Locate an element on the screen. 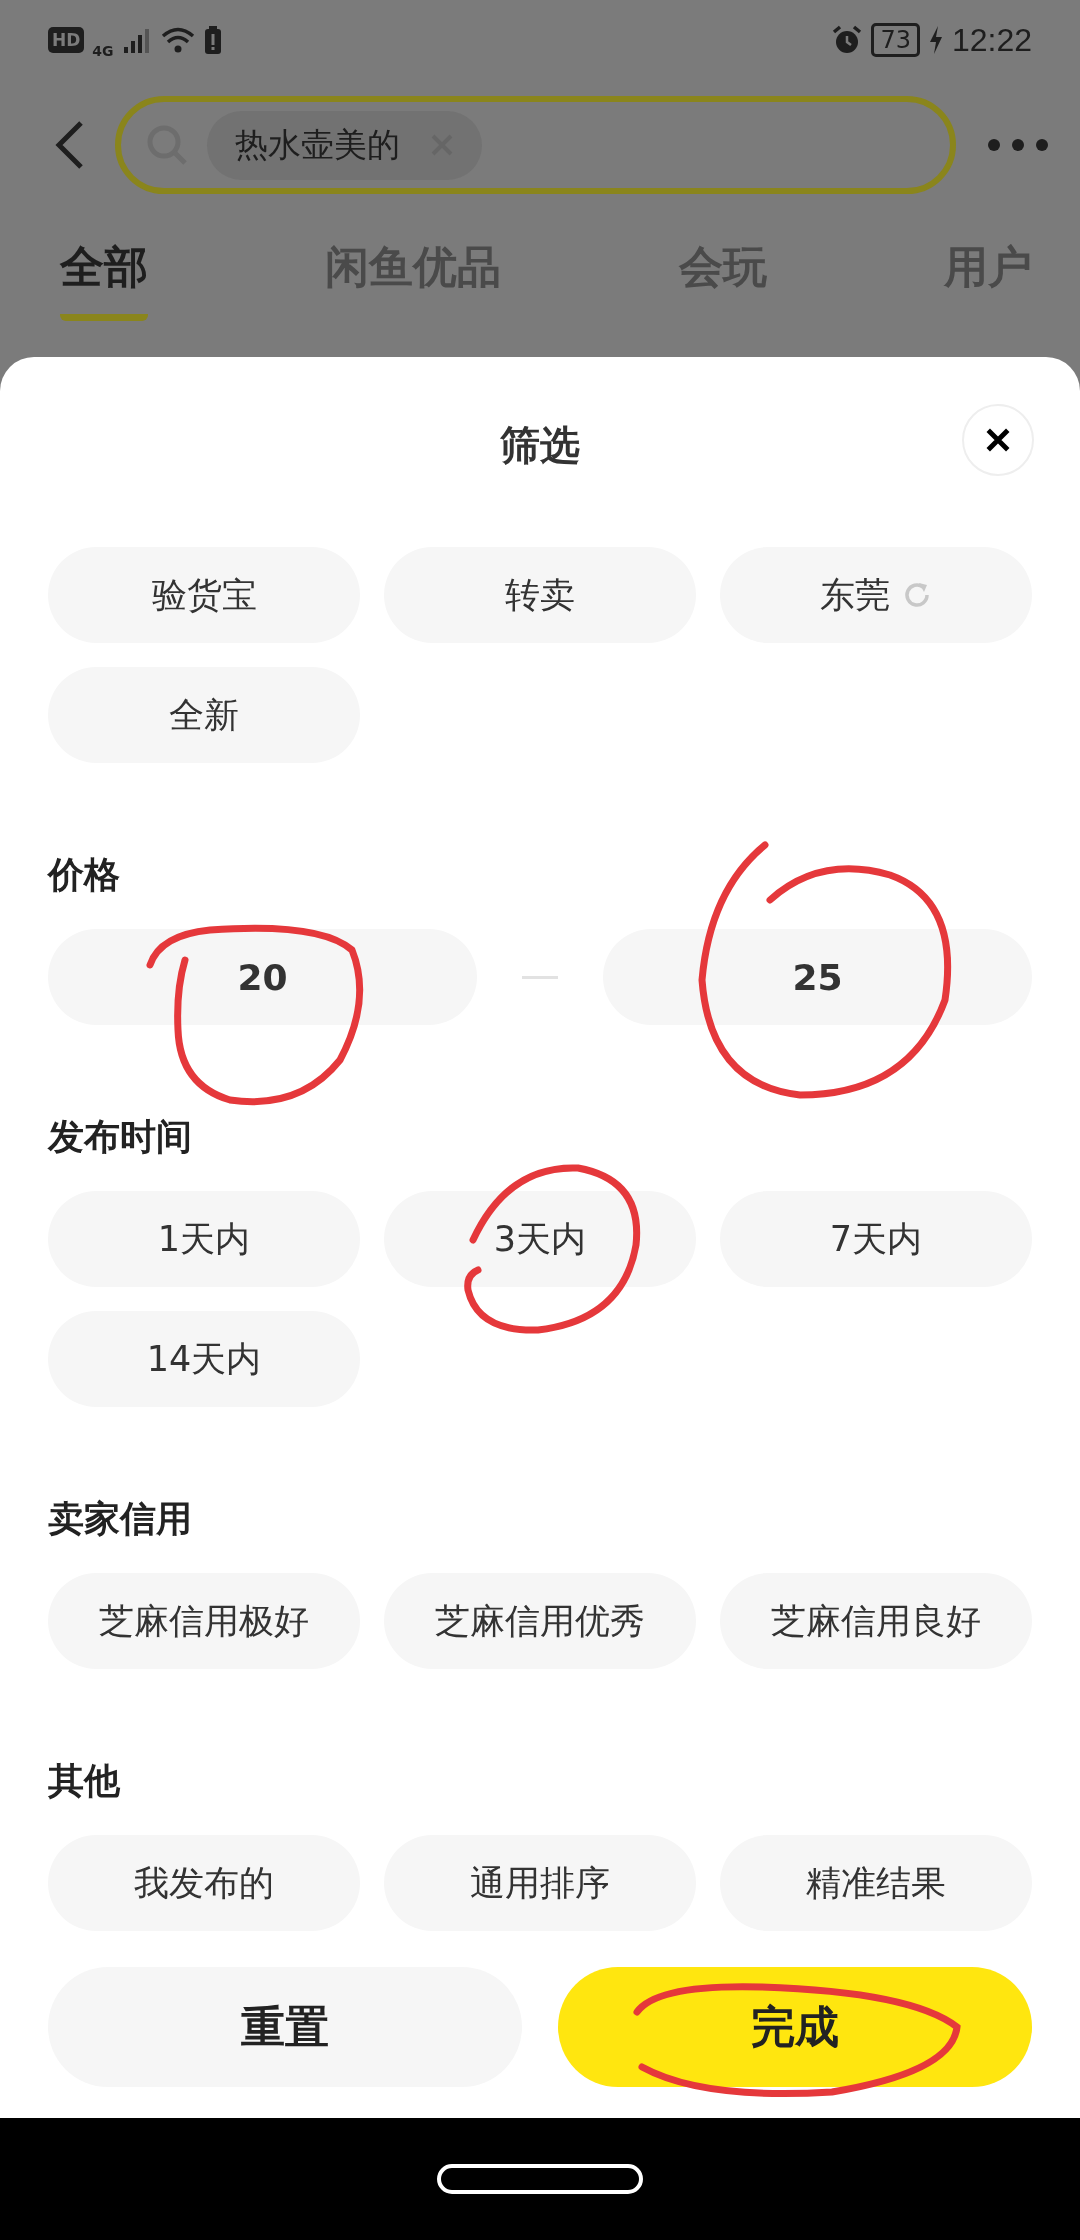 The width and height of the screenshot is (1080, 2240). done-button: 完成 is located at coordinates (795, 2027).